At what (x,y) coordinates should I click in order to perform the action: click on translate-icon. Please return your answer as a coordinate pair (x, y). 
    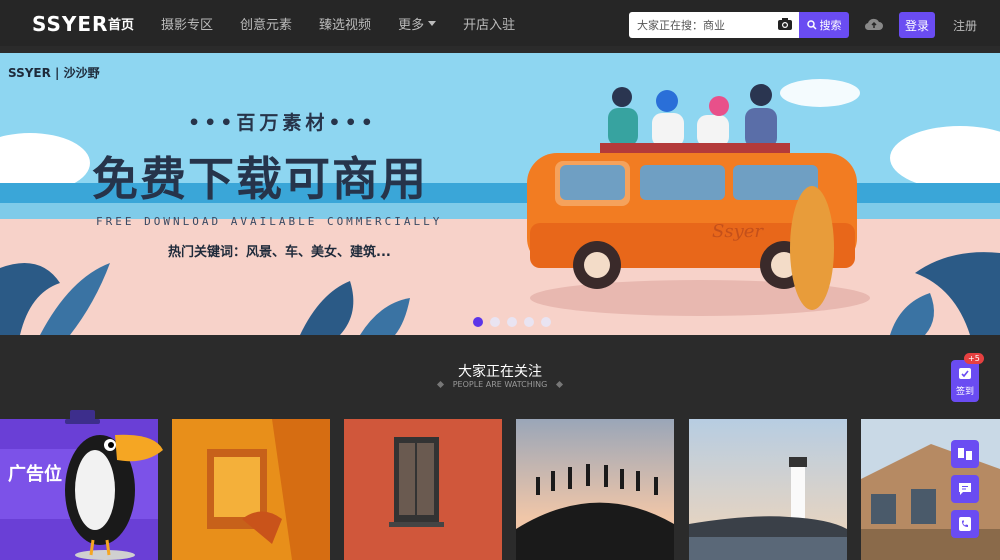
    Looking at the image, I should click on (965, 454).